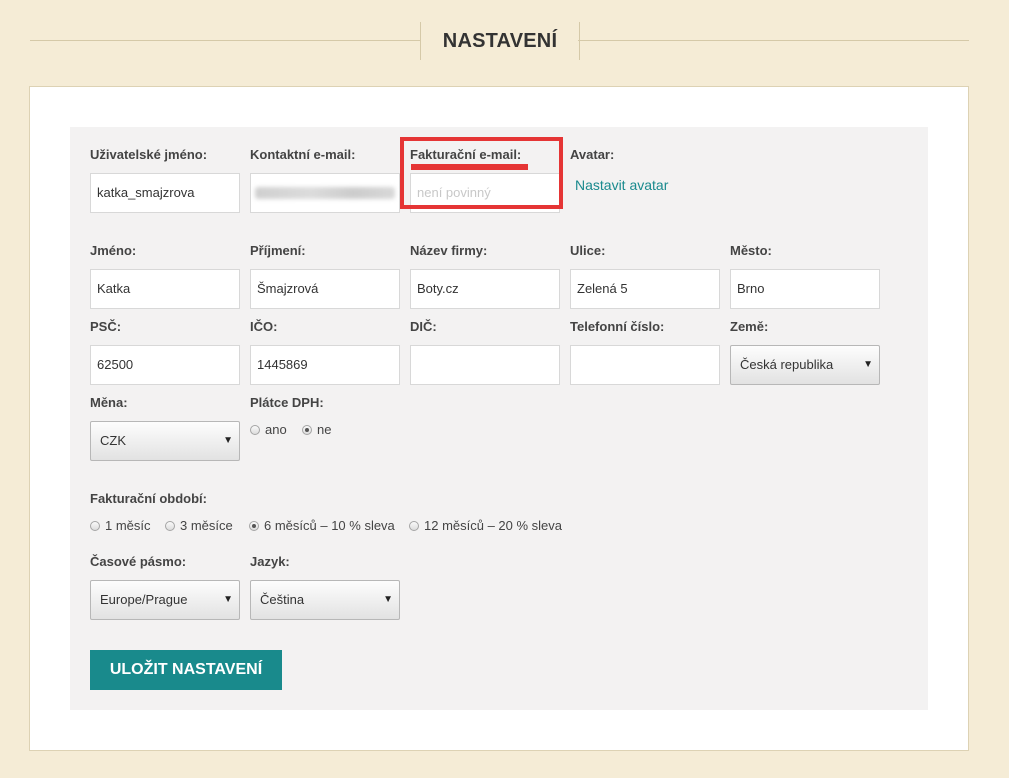 This screenshot has height=778, width=1009. What do you see at coordinates (493, 525) in the screenshot?
I see `period-option-label: 12 měsíců – 20 % sleva` at bounding box center [493, 525].